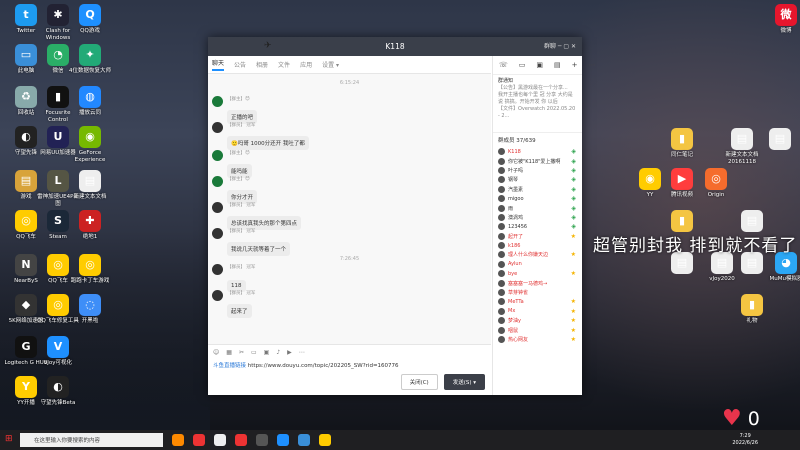  I want to click on desktop-icon-kart-update: ◎ 跑跑卡丁车游戏, so click(90, 269).